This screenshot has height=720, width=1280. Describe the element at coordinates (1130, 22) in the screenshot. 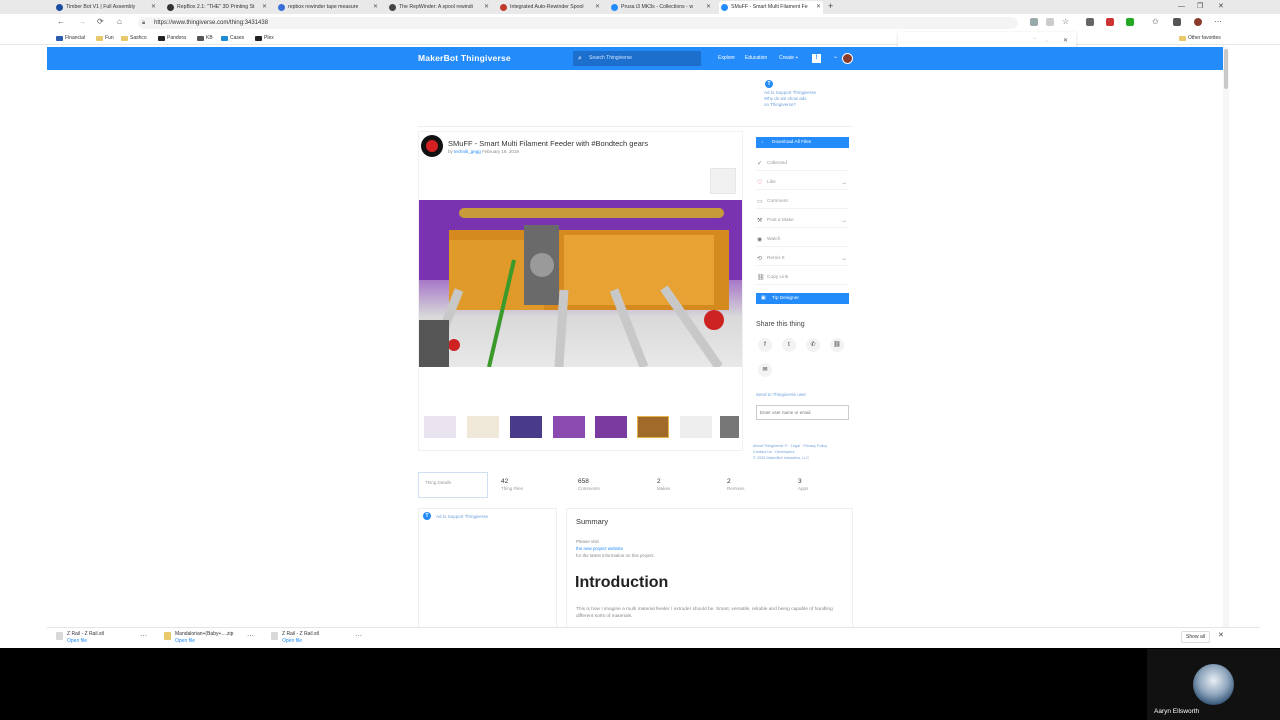

I see `download-icon` at that location.